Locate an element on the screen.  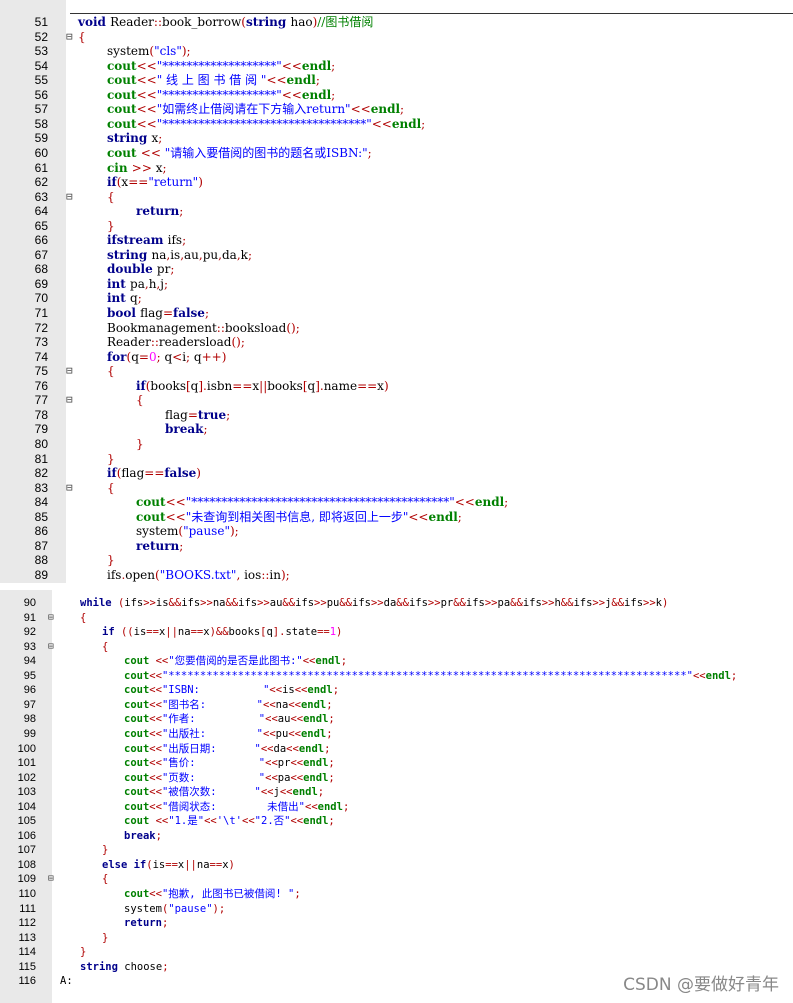
code-line: 93 ⊟ { is located at coordinates (396, 647).